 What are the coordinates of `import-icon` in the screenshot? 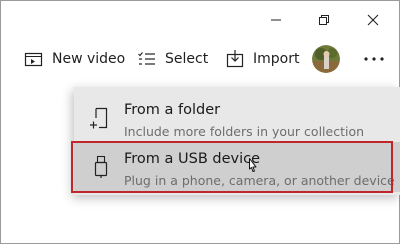 It's located at (235, 59).